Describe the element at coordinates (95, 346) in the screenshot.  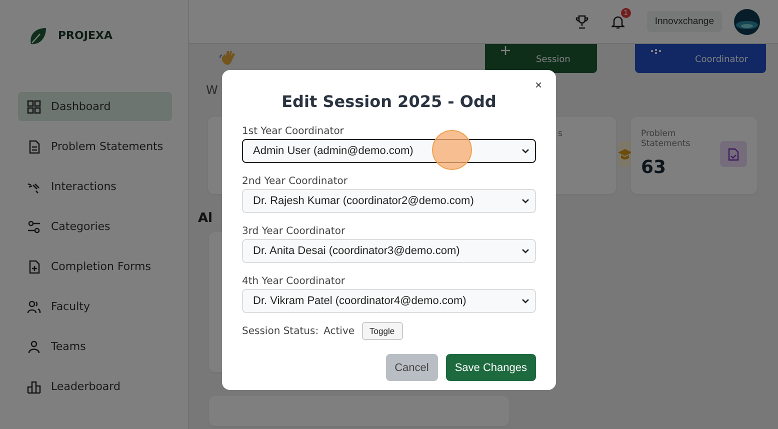
I see `sidebar-item: Teams` at that location.